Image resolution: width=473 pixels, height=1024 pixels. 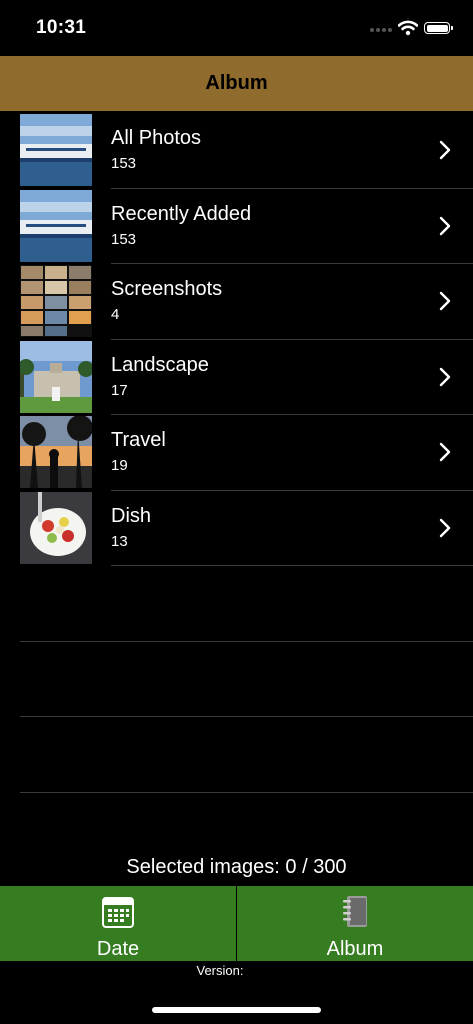 I want to click on album-title: Screenshots, so click(x=167, y=289).